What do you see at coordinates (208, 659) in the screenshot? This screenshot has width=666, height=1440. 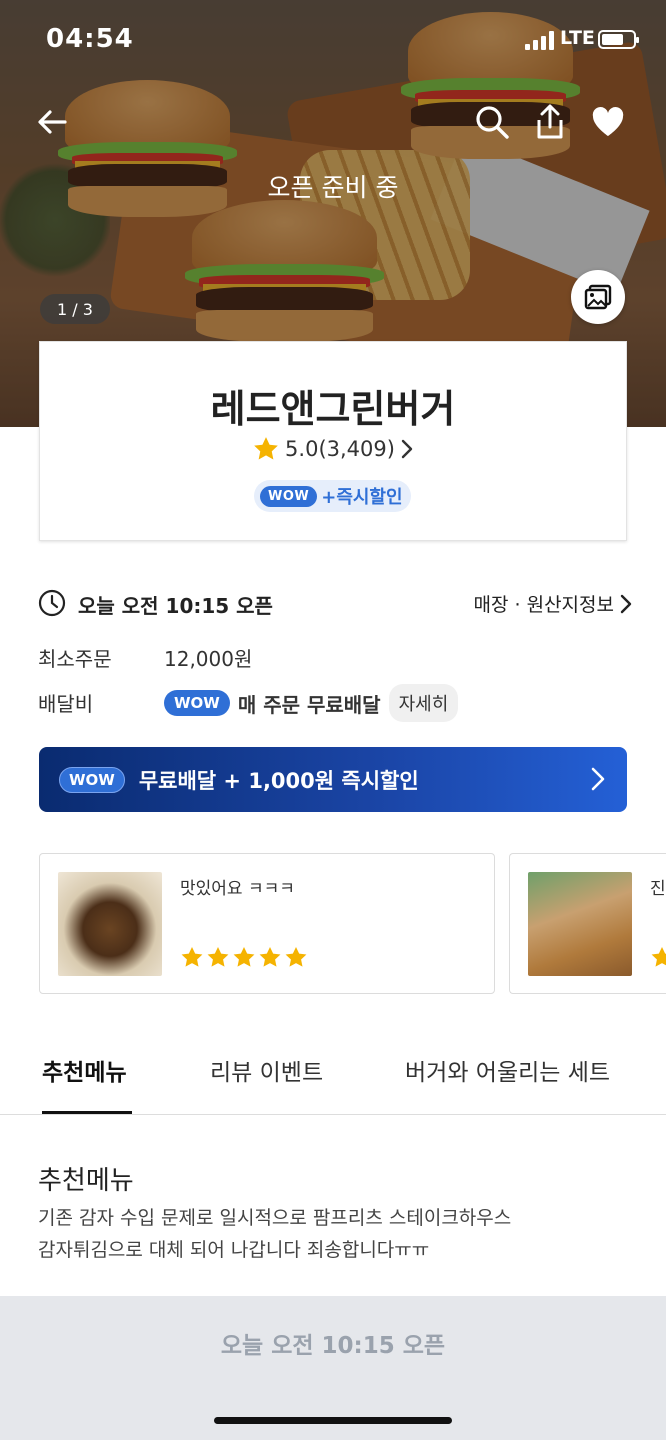 I see `min-order-value: 12,000원` at bounding box center [208, 659].